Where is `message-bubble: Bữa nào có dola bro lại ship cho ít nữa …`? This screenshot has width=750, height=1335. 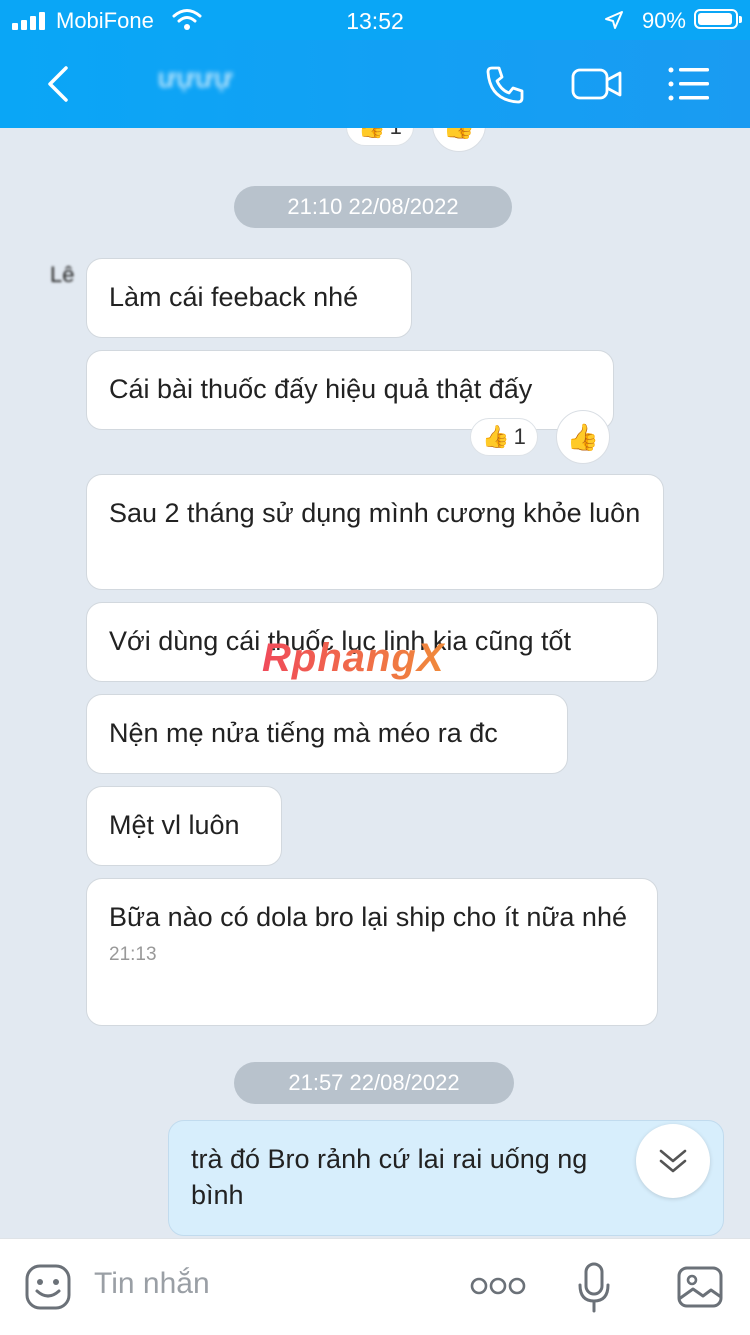 message-bubble: Bữa nào có dola bro lại ship cho ít nữa … is located at coordinates (372, 952).